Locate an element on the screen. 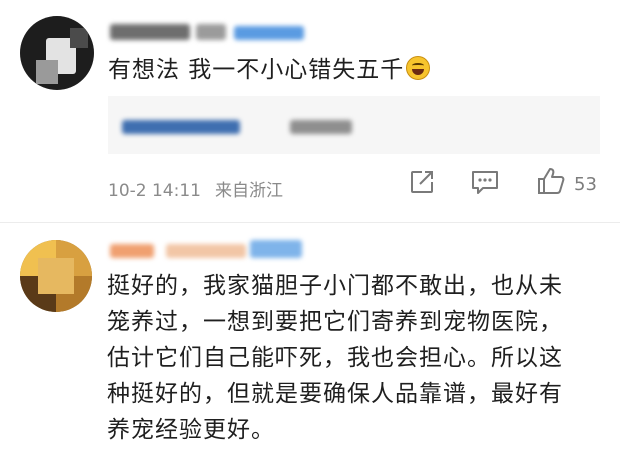 This screenshot has height=459, width=620. laugh-cry-emoji-icon is located at coordinates (418, 68).